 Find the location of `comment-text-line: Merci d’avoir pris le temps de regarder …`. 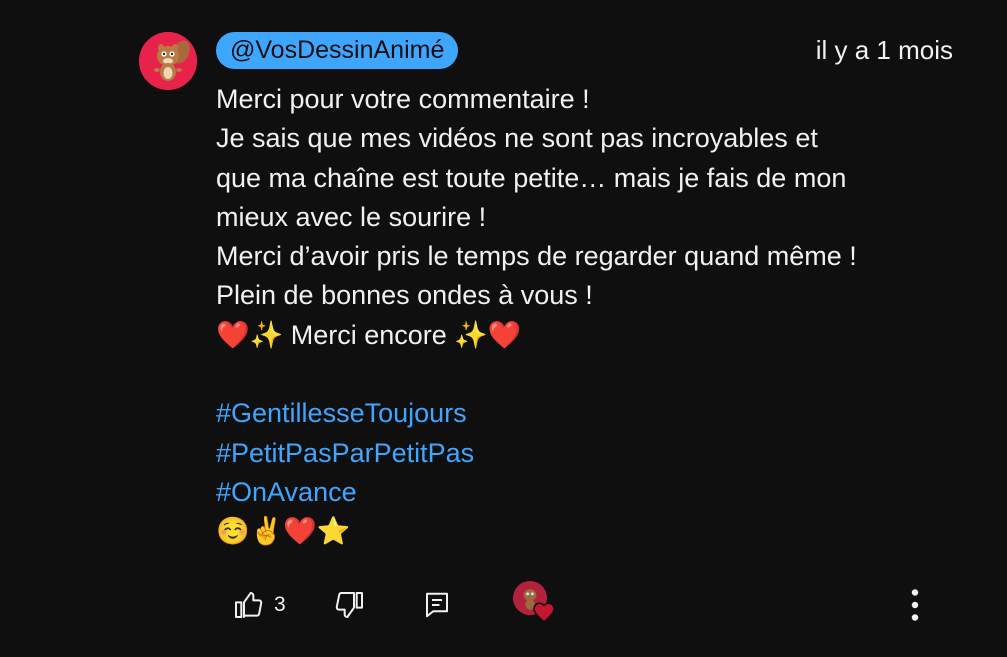

comment-text-line: Merci d’avoir pris le temps de regarder … is located at coordinates (536, 256).